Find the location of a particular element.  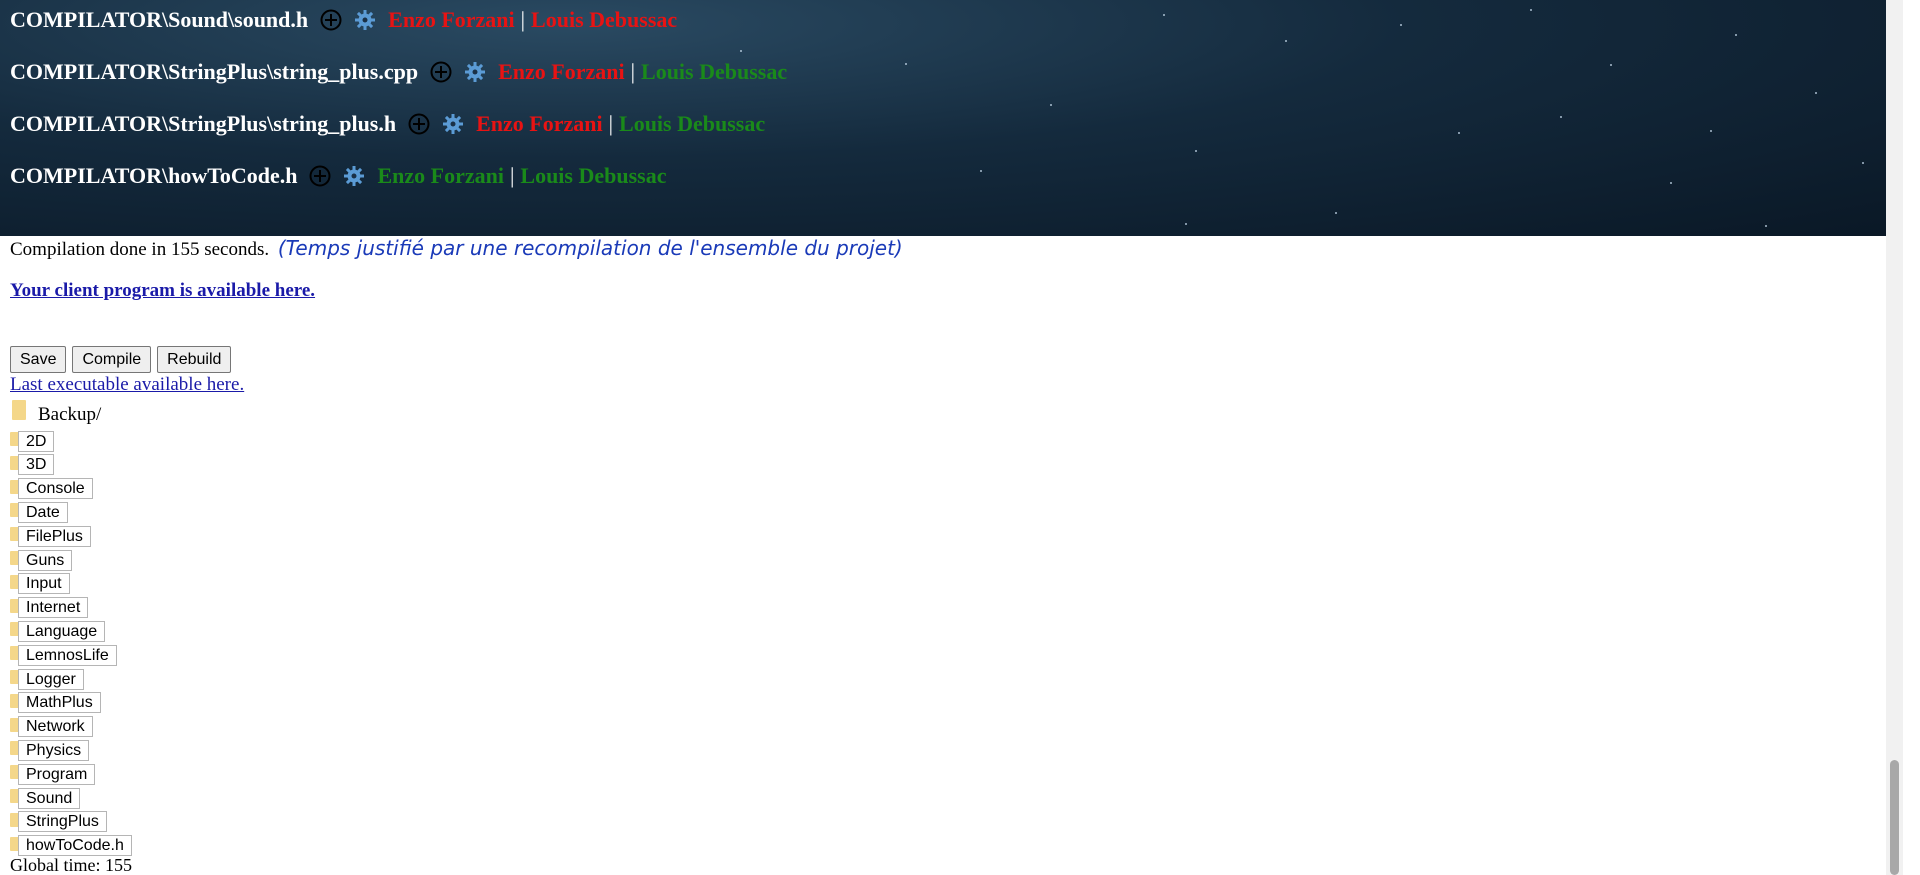

folder-item: Language is located at coordinates (58, 631).